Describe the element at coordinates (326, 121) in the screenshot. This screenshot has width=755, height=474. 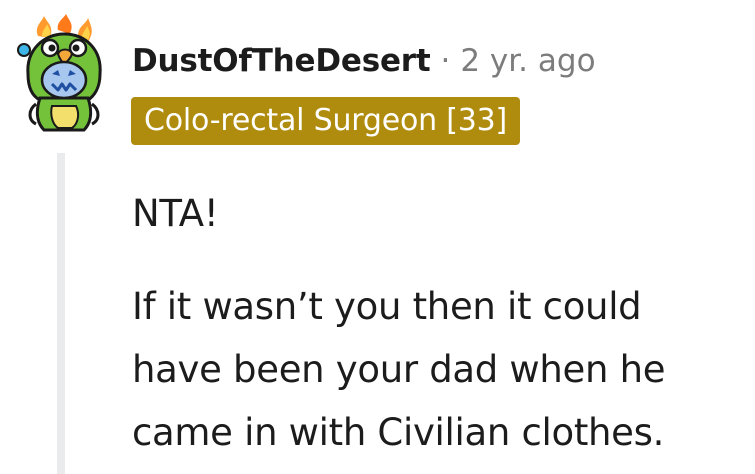
I see `user-flair: Colo-rectal Surgeon [33]` at that location.